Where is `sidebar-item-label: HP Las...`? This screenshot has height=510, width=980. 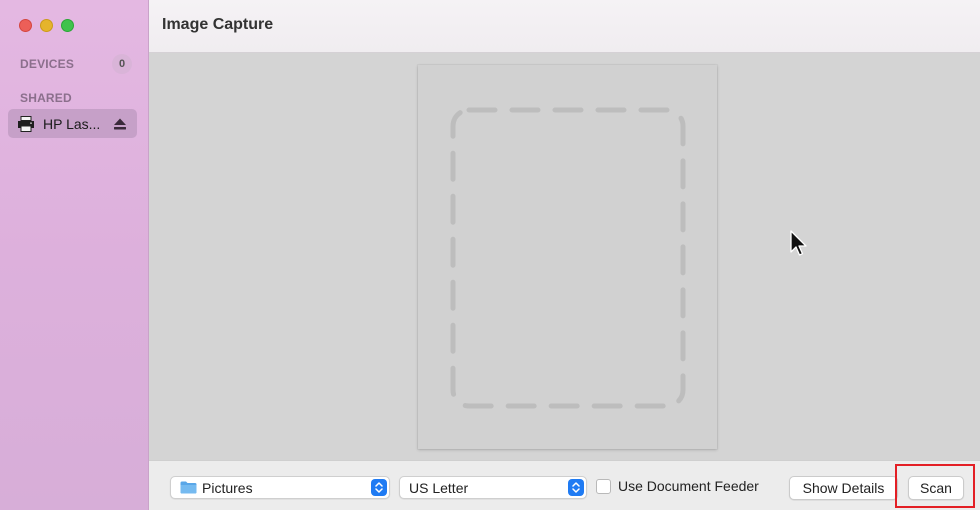 sidebar-item-label: HP Las... is located at coordinates (72, 123).